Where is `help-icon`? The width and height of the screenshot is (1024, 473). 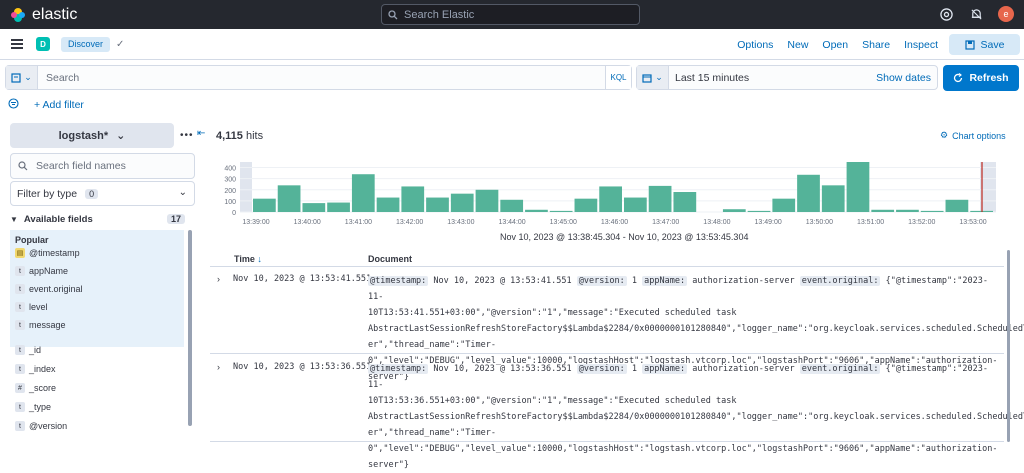 help-icon is located at coordinates (946, 14).